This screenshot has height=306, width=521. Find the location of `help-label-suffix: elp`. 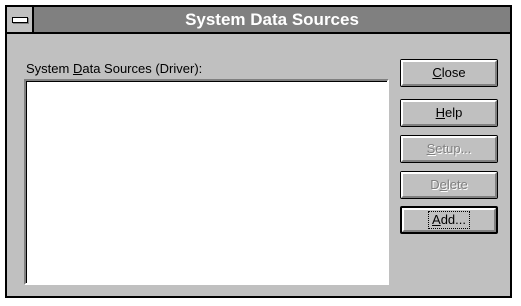

help-label-suffix: elp is located at coordinates (454, 112).